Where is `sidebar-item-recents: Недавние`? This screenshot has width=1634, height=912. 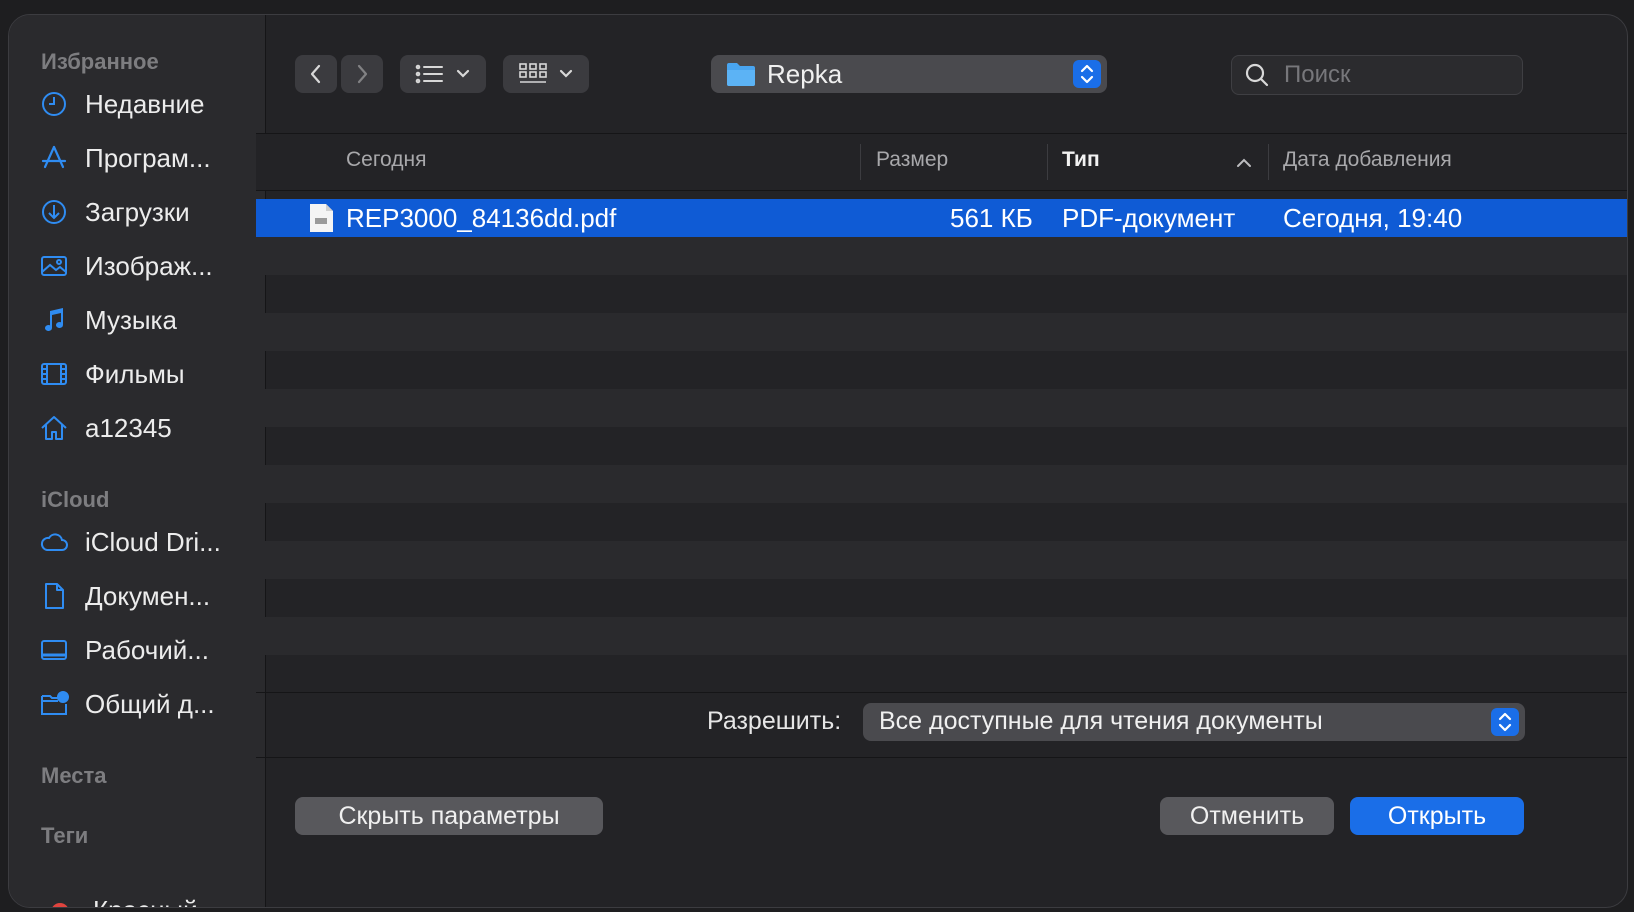
sidebar-item-recents: Недавние is located at coordinates (147, 104).